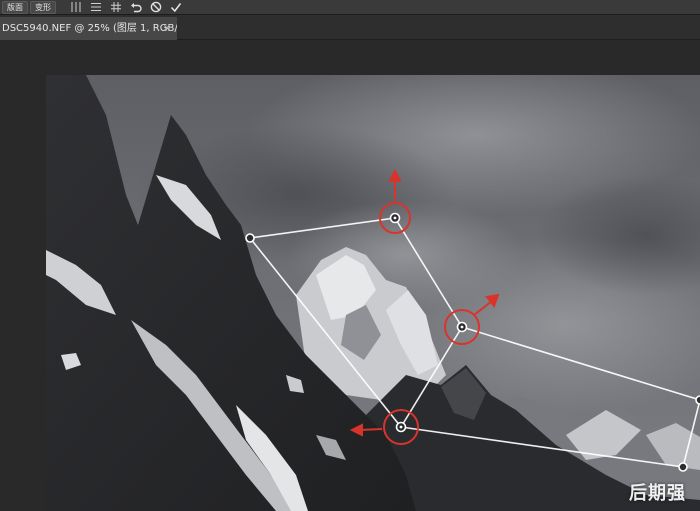 The height and width of the screenshot is (511, 700). I want to click on arrow-up-icon, so click(395, 184).